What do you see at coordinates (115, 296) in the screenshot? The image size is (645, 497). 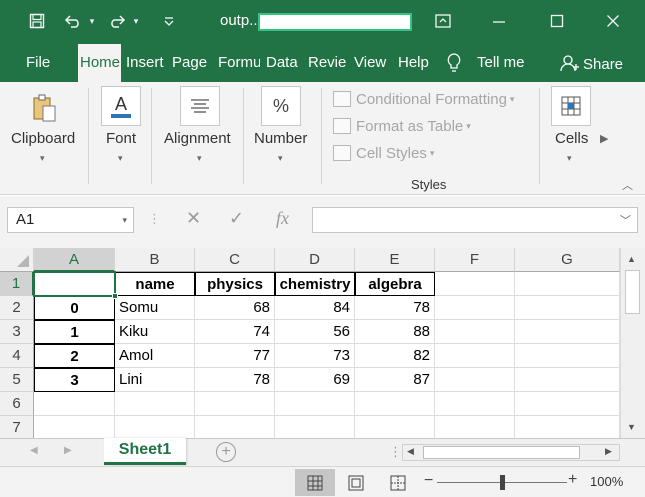 I see `fill-handle` at bounding box center [115, 296].